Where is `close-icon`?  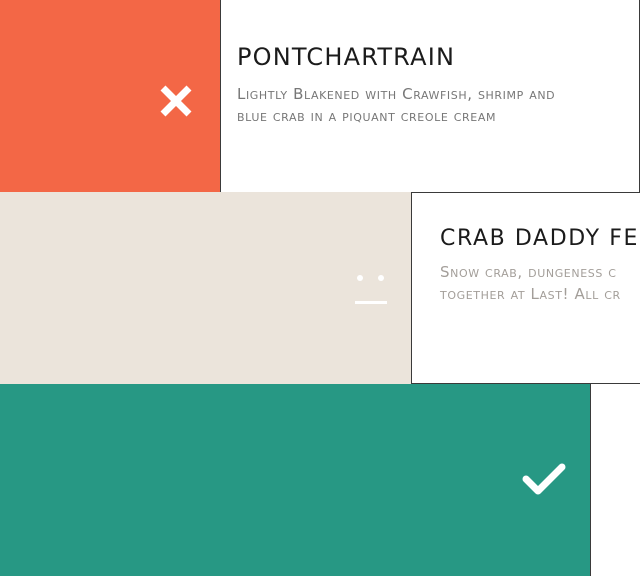 close-icon is located at coordinates (176, 102).